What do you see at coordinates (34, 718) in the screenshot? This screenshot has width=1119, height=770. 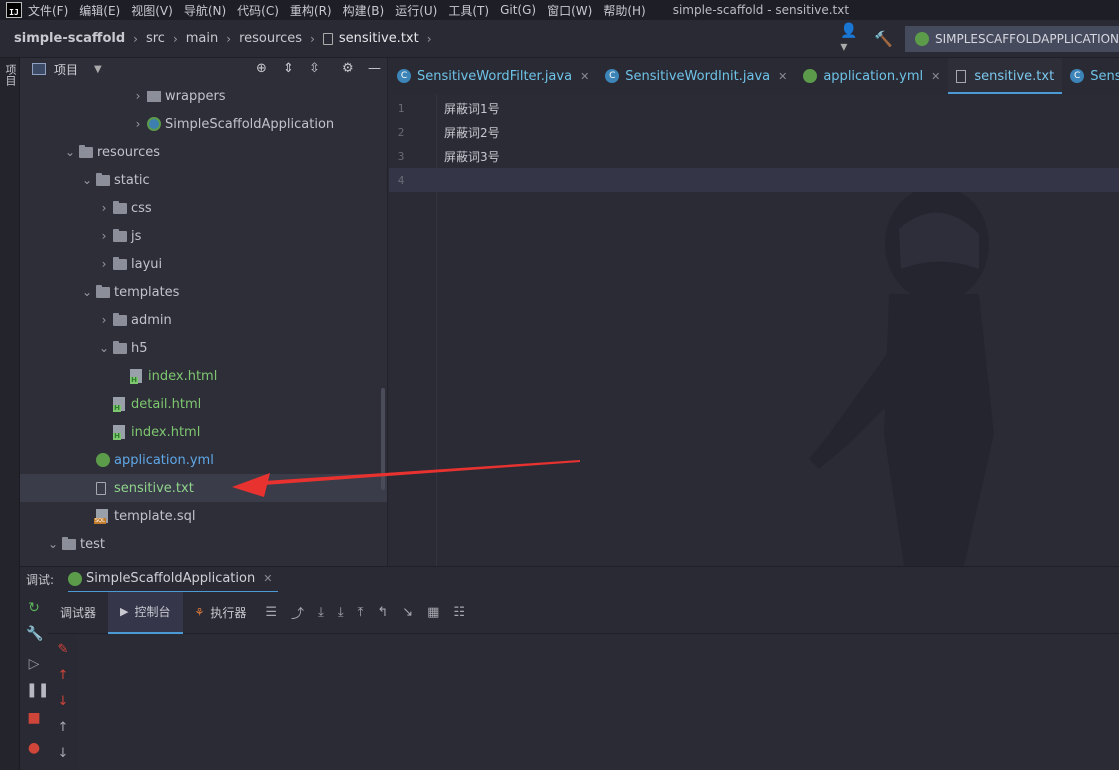 I see `stop-icon: ■` at bounding box center [34, 718].